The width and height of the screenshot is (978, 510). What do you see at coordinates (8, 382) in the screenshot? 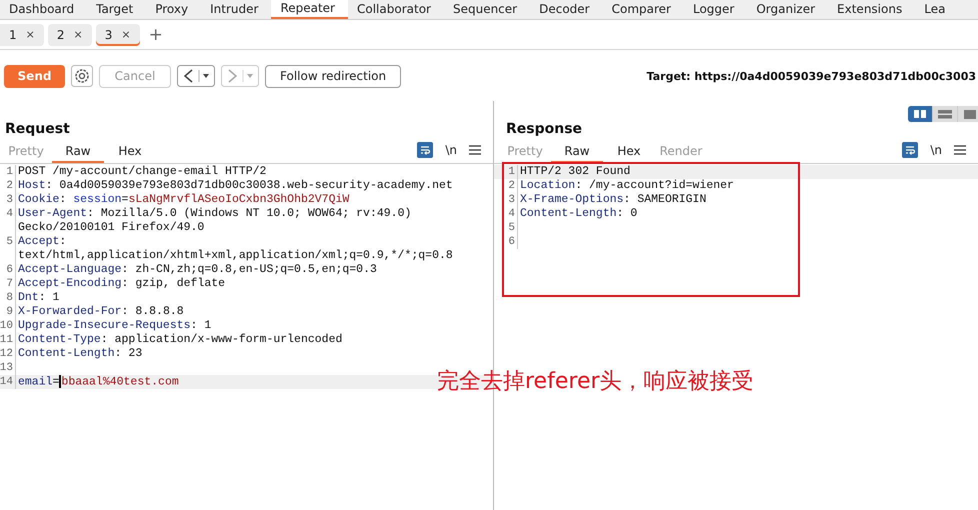
I see `line-number: 14` at bounding box center [8, 382].